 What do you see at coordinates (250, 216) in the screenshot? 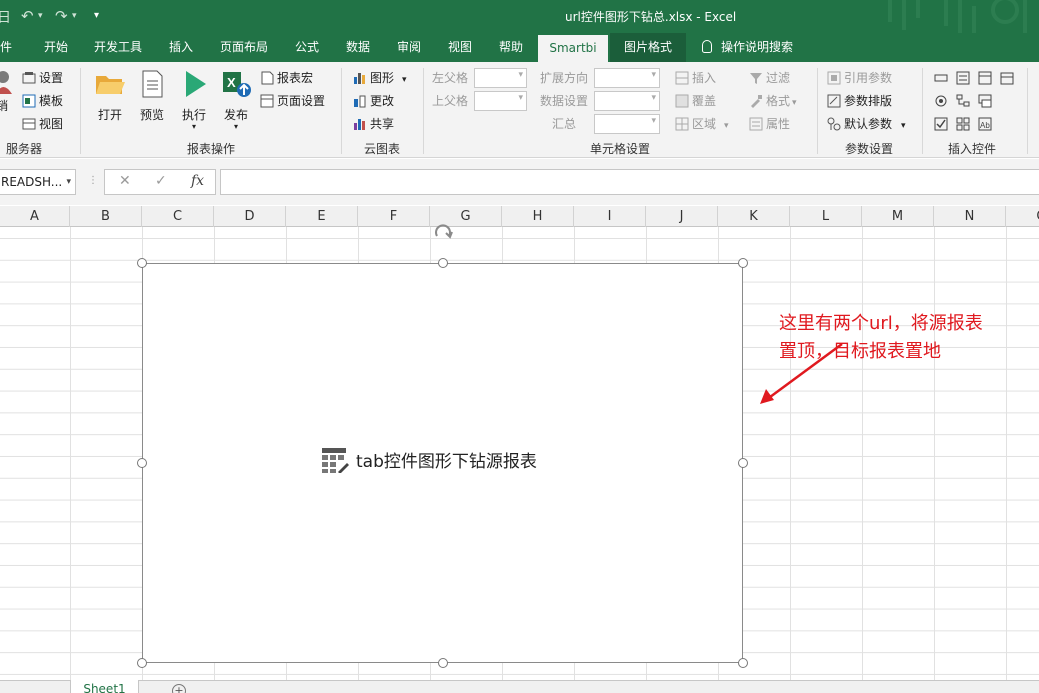
I see `column-header: D` at bounding box center [250, 216].